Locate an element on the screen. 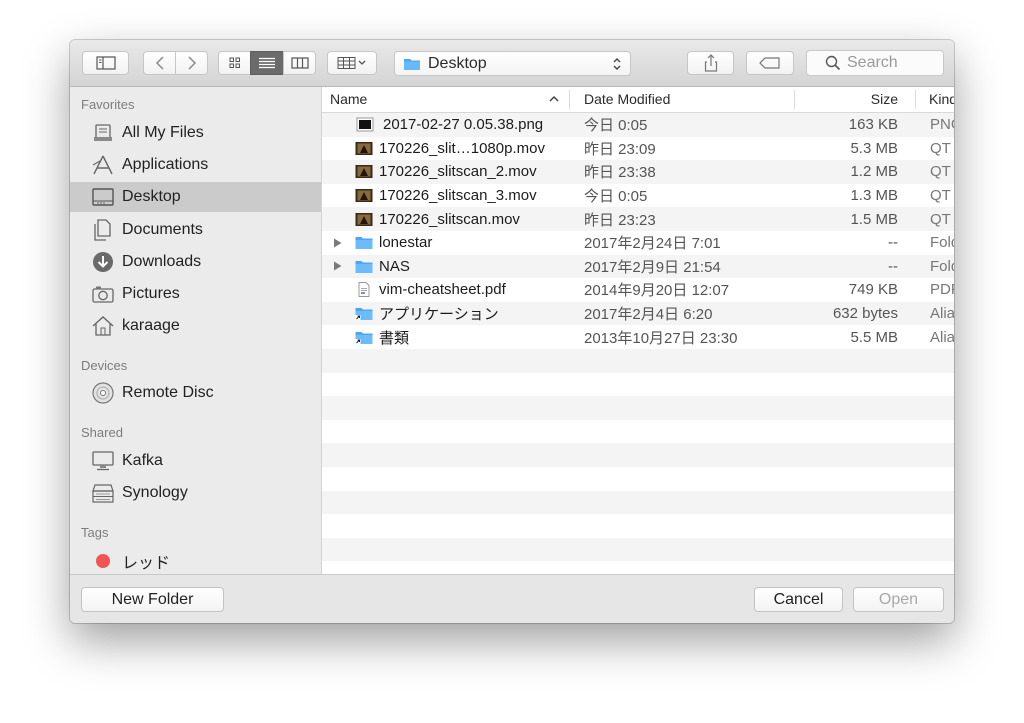 The image size is (1024, 723). sidebar-item-remote-disc: Remote Disc is located at coordinates (195, 393).